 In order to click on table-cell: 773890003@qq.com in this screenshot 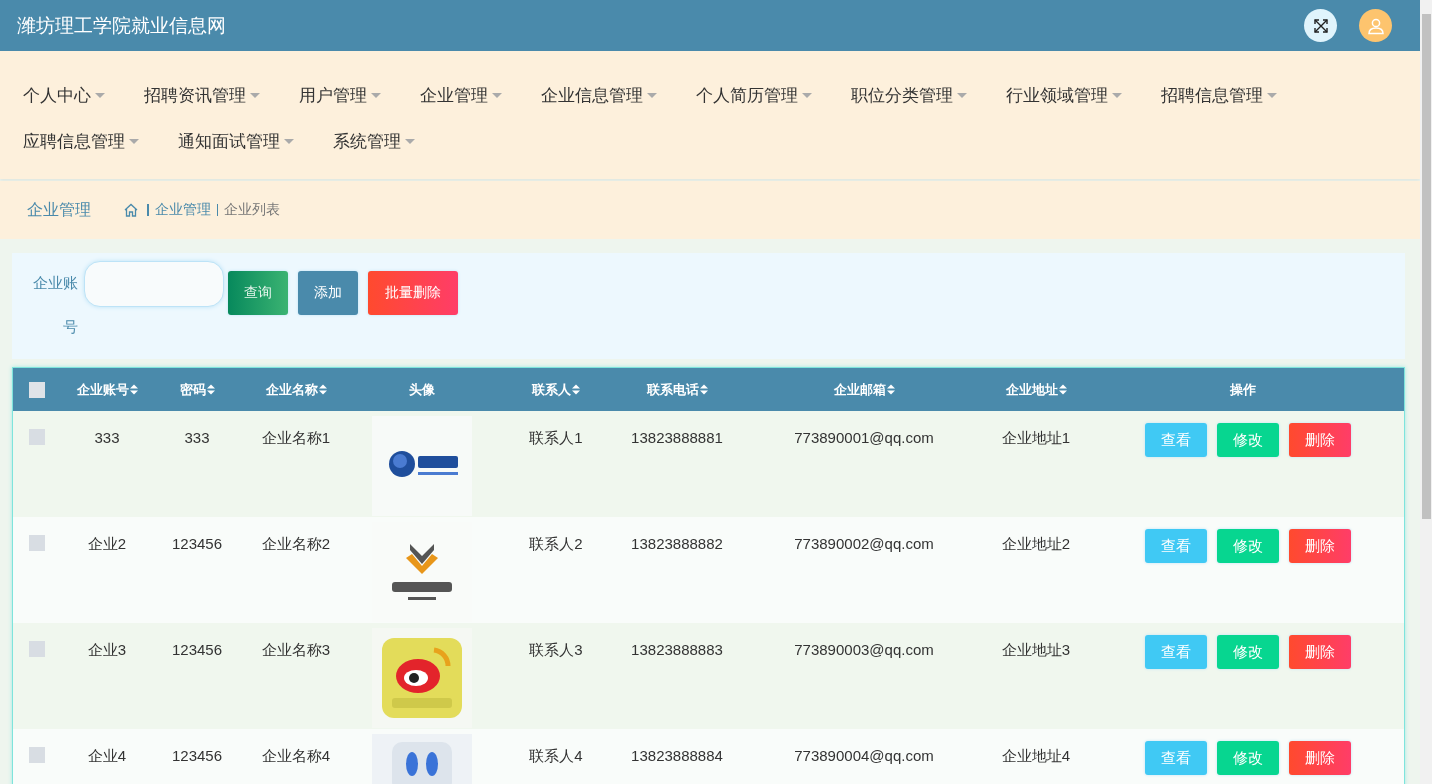, I will do `click(864, 649)`.